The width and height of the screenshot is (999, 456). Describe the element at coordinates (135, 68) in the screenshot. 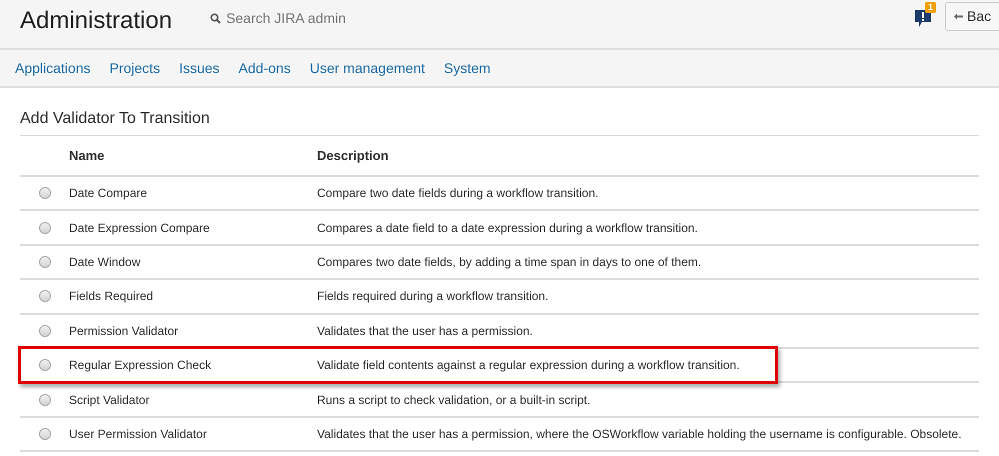

I see `nav-link: Projects` at that location.